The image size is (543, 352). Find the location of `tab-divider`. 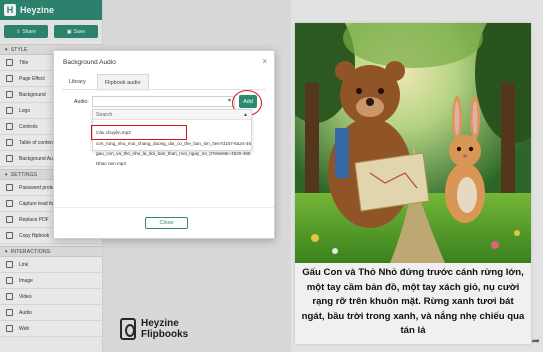

tab-divider is located at coordinates (164, 89).